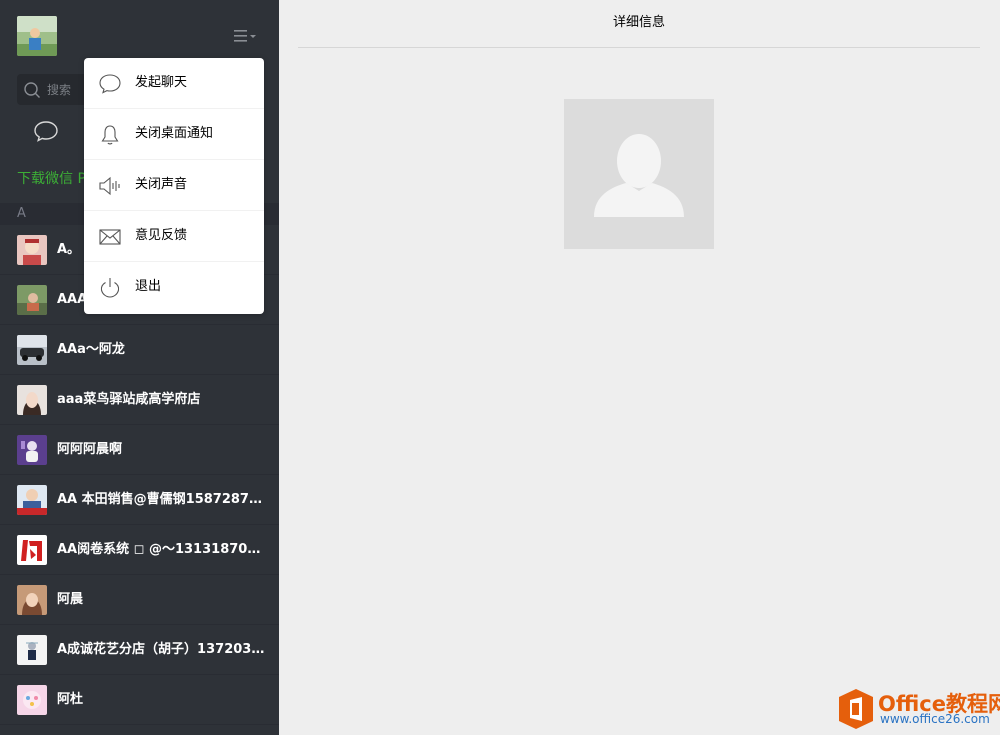 This screenshot has width=1000, height=735. I want to click on watermark: Office教程网 www.office26.com, so click(917, 709).